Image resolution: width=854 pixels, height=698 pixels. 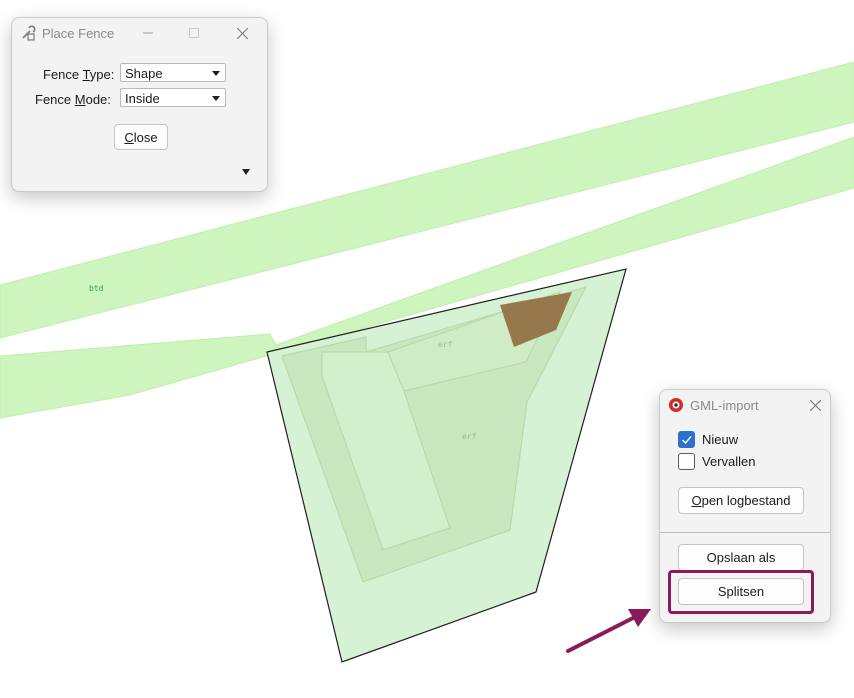 What do you see at coordinates (173, 97) in the screenshot?
I see `fence-mode-select: Inside` at bounding box center [173, 97].